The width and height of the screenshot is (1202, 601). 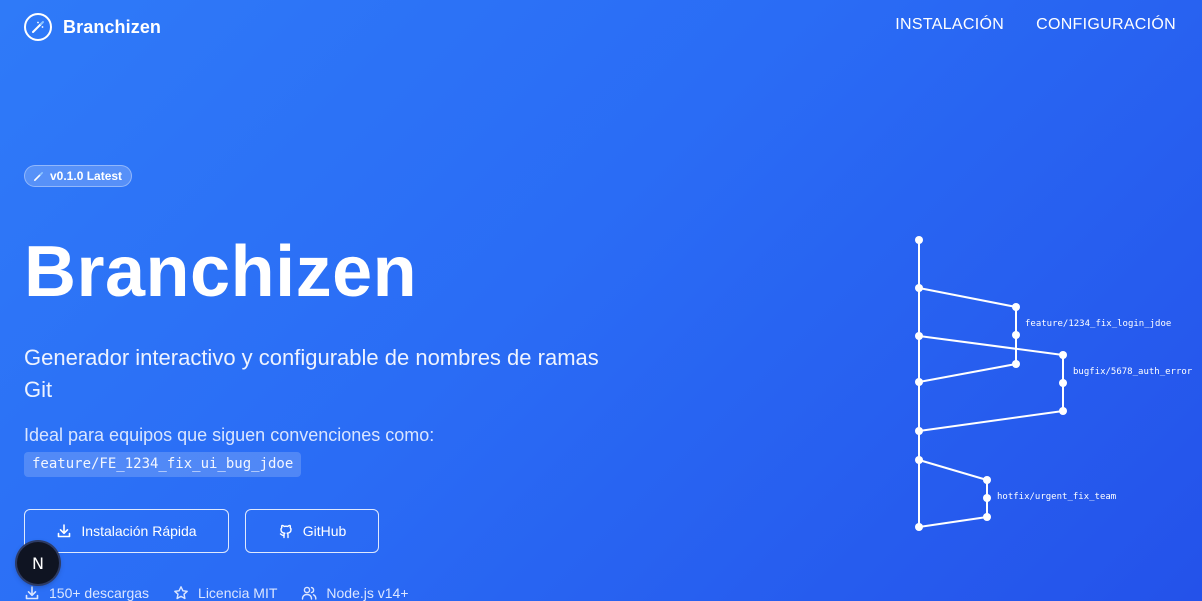 I want to click on stat-license: Licencia MIT, so click(x=225, y=593).